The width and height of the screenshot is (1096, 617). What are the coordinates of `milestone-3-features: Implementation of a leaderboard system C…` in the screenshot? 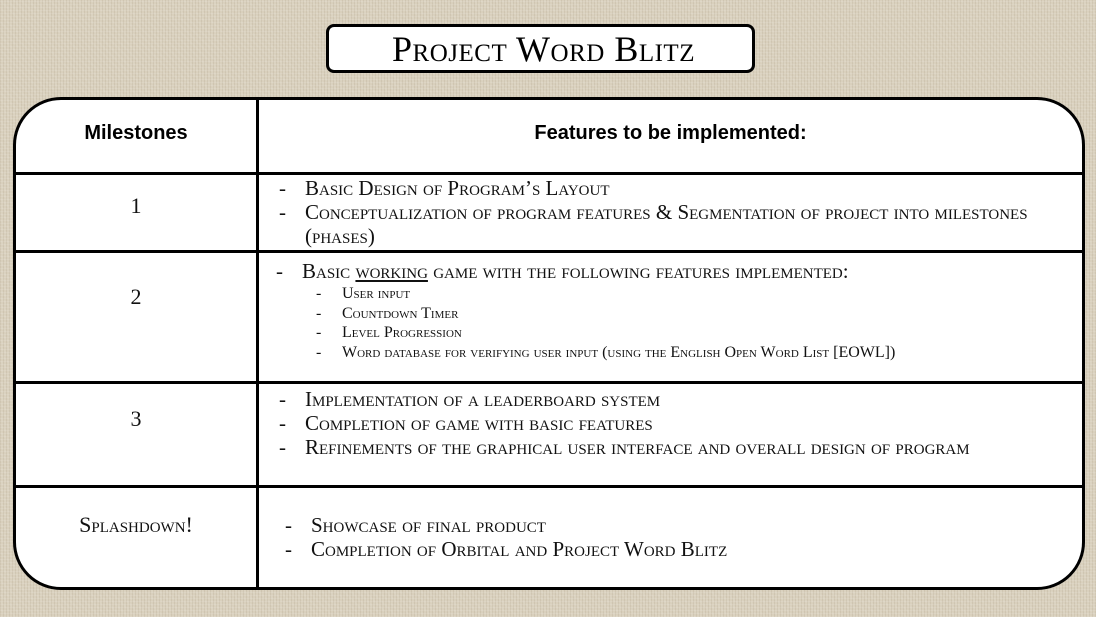 It's located at (673, 423).